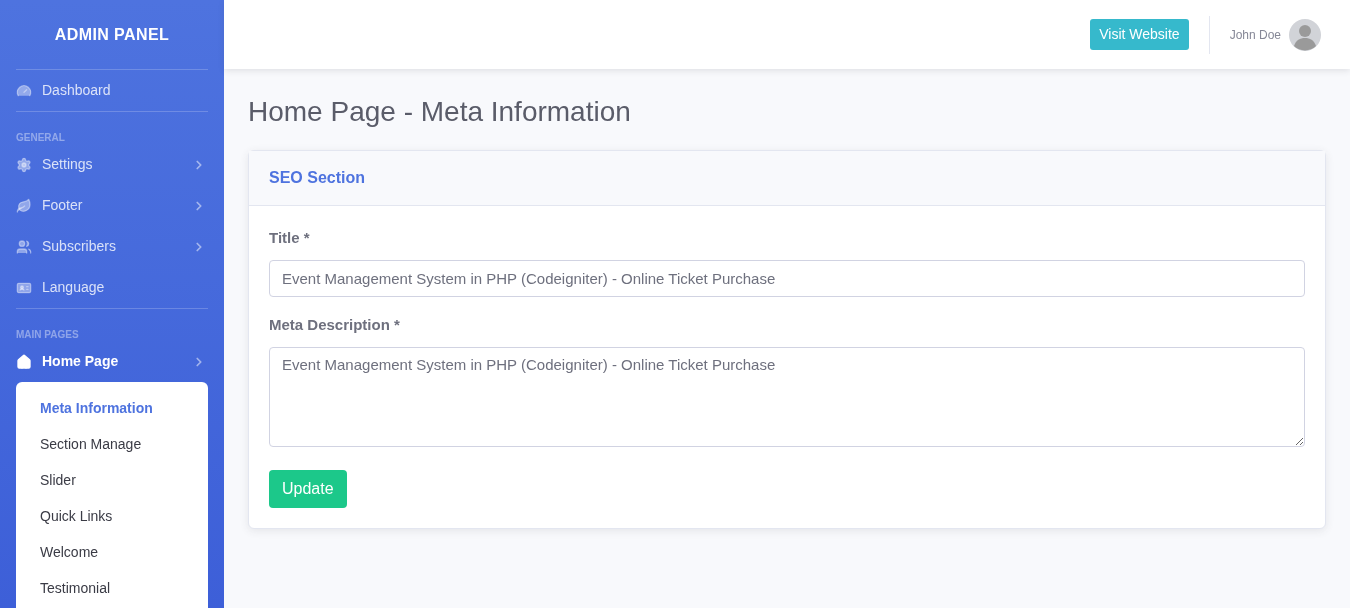 This screenshot has width=1350, height=608. Describe the element at coordinates (440, 112) in the screenshot. I see `page-title: Home Page - Meta Information` at that location.